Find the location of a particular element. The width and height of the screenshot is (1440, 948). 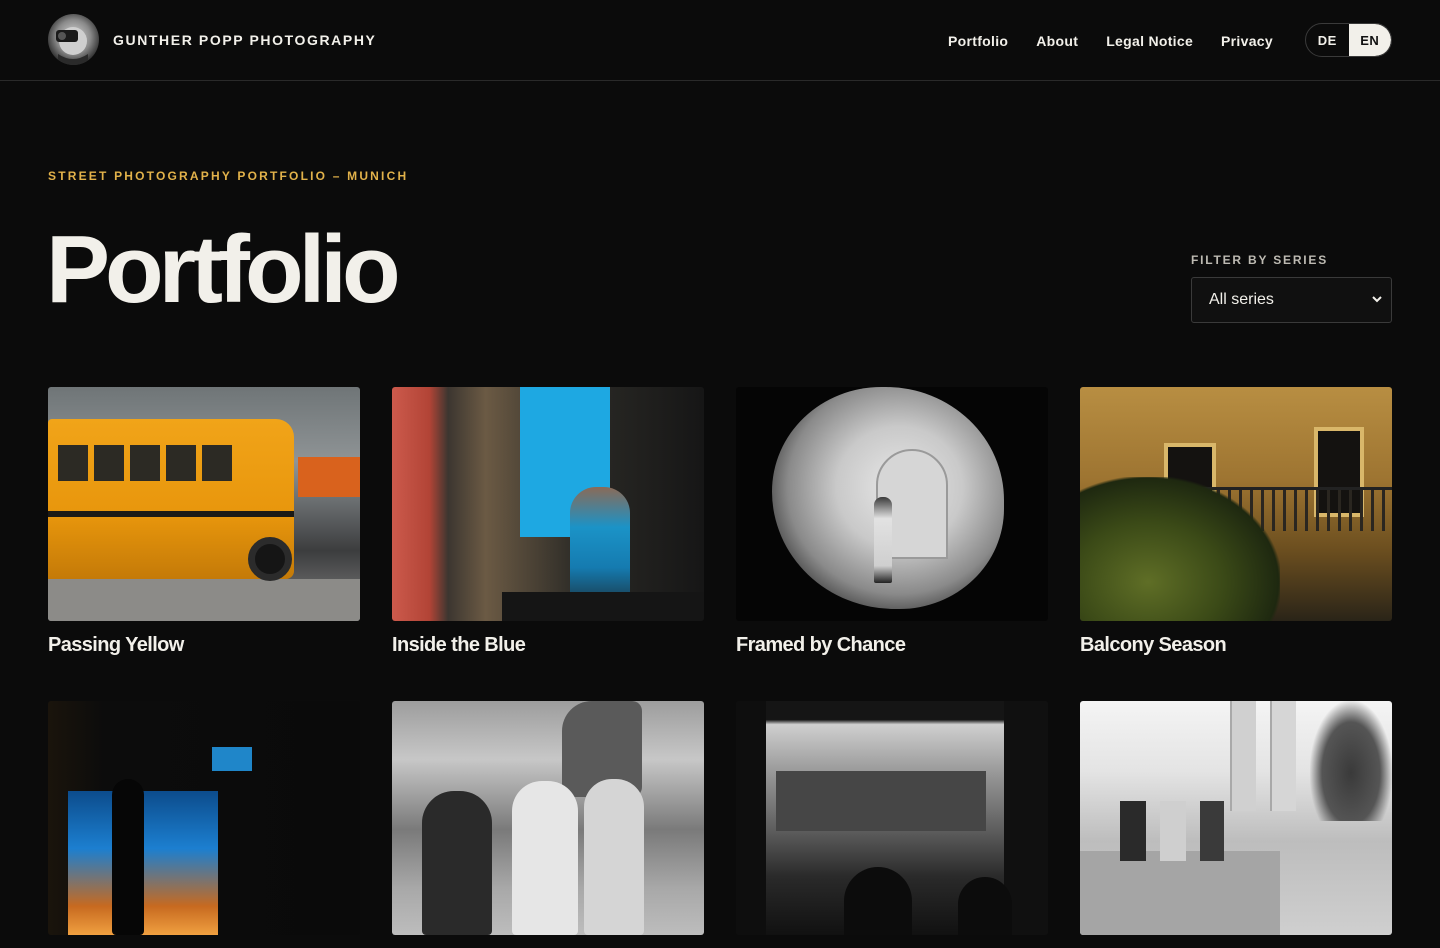

nav-link-portfolio: Portfolio is located at coordinates (978, 41).